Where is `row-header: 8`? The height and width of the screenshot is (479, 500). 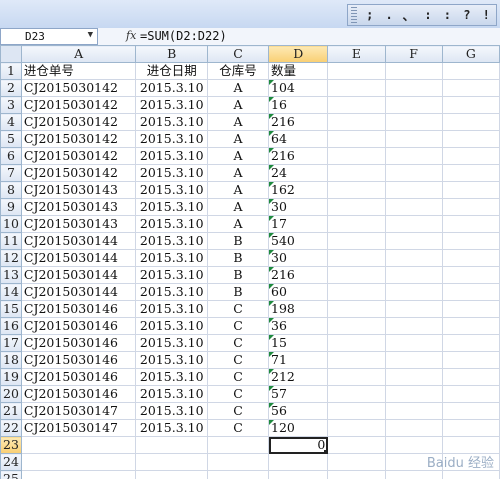 row-header: 8 is located at coordinates (11, 190).